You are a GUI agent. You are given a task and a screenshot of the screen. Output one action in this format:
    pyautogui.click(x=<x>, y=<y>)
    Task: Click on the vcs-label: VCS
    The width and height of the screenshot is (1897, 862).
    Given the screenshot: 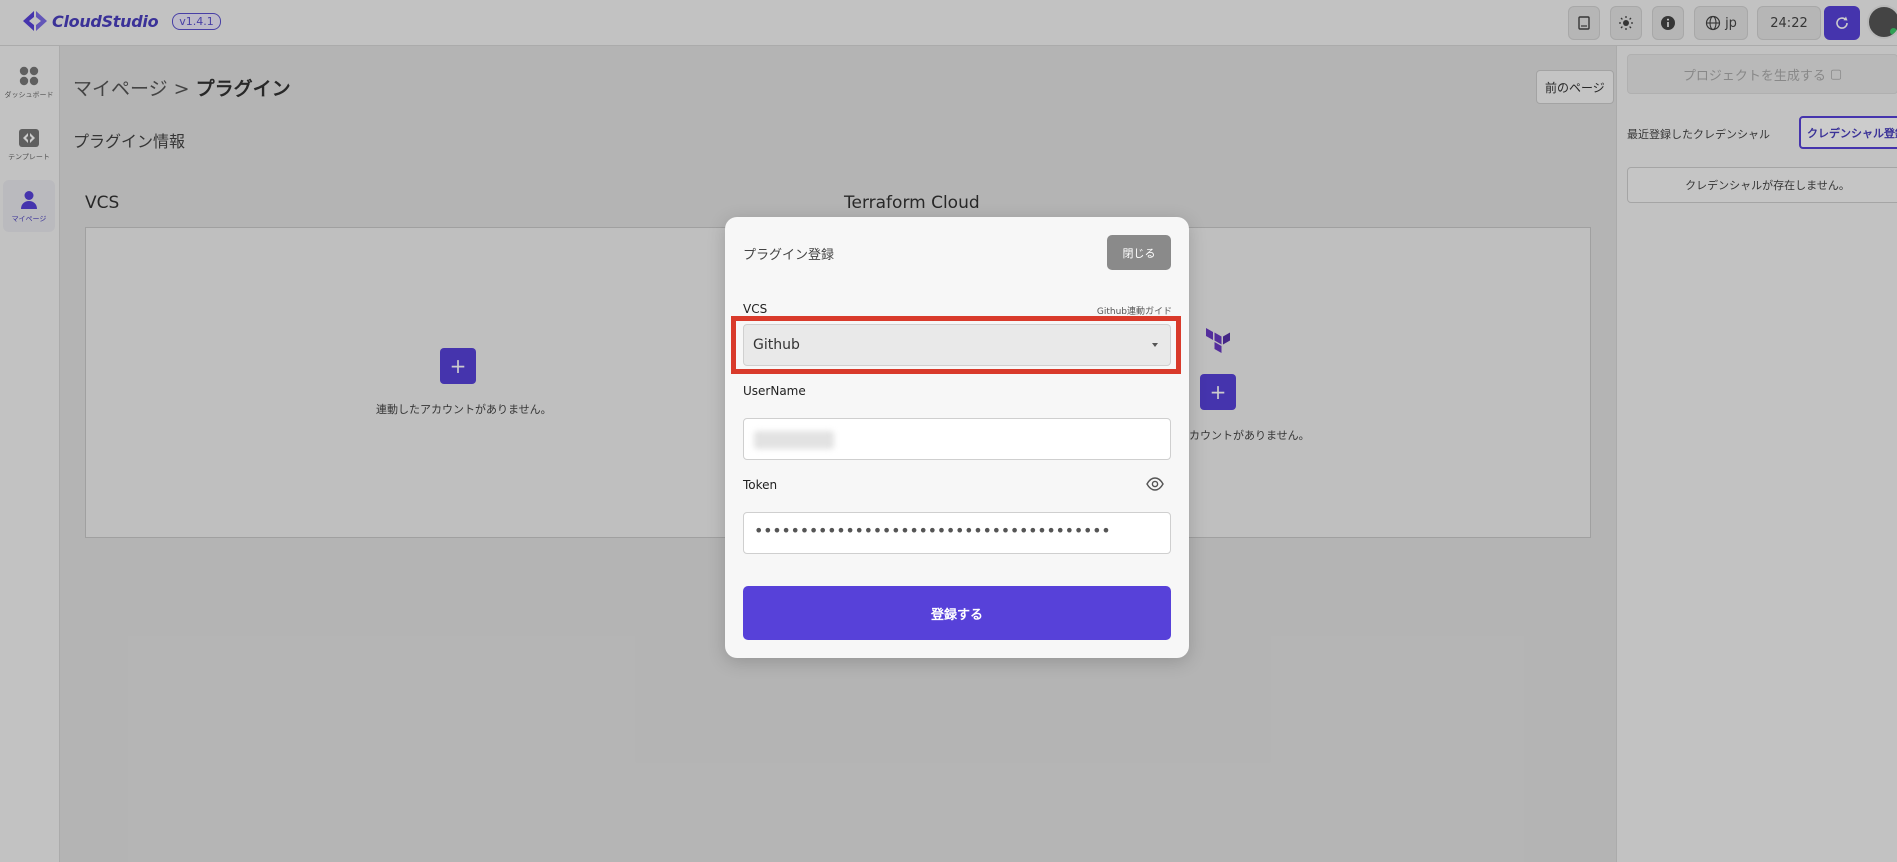 What is the action you would take?
    pyautogui.click(x=755, y=309)
    